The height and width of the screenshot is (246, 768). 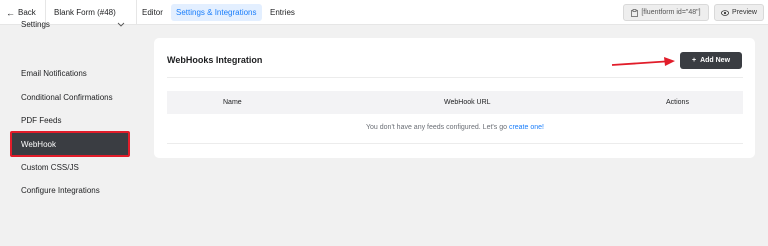 I want to click on back-label: Back, so click(x=27, y=12).